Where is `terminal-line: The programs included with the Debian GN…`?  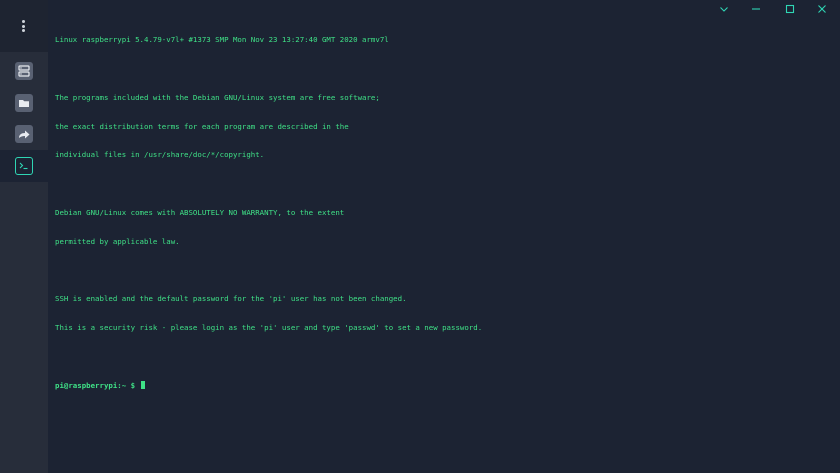
terminal-line: The programs included with the Debian GN… is located at coordinates (217, 97).